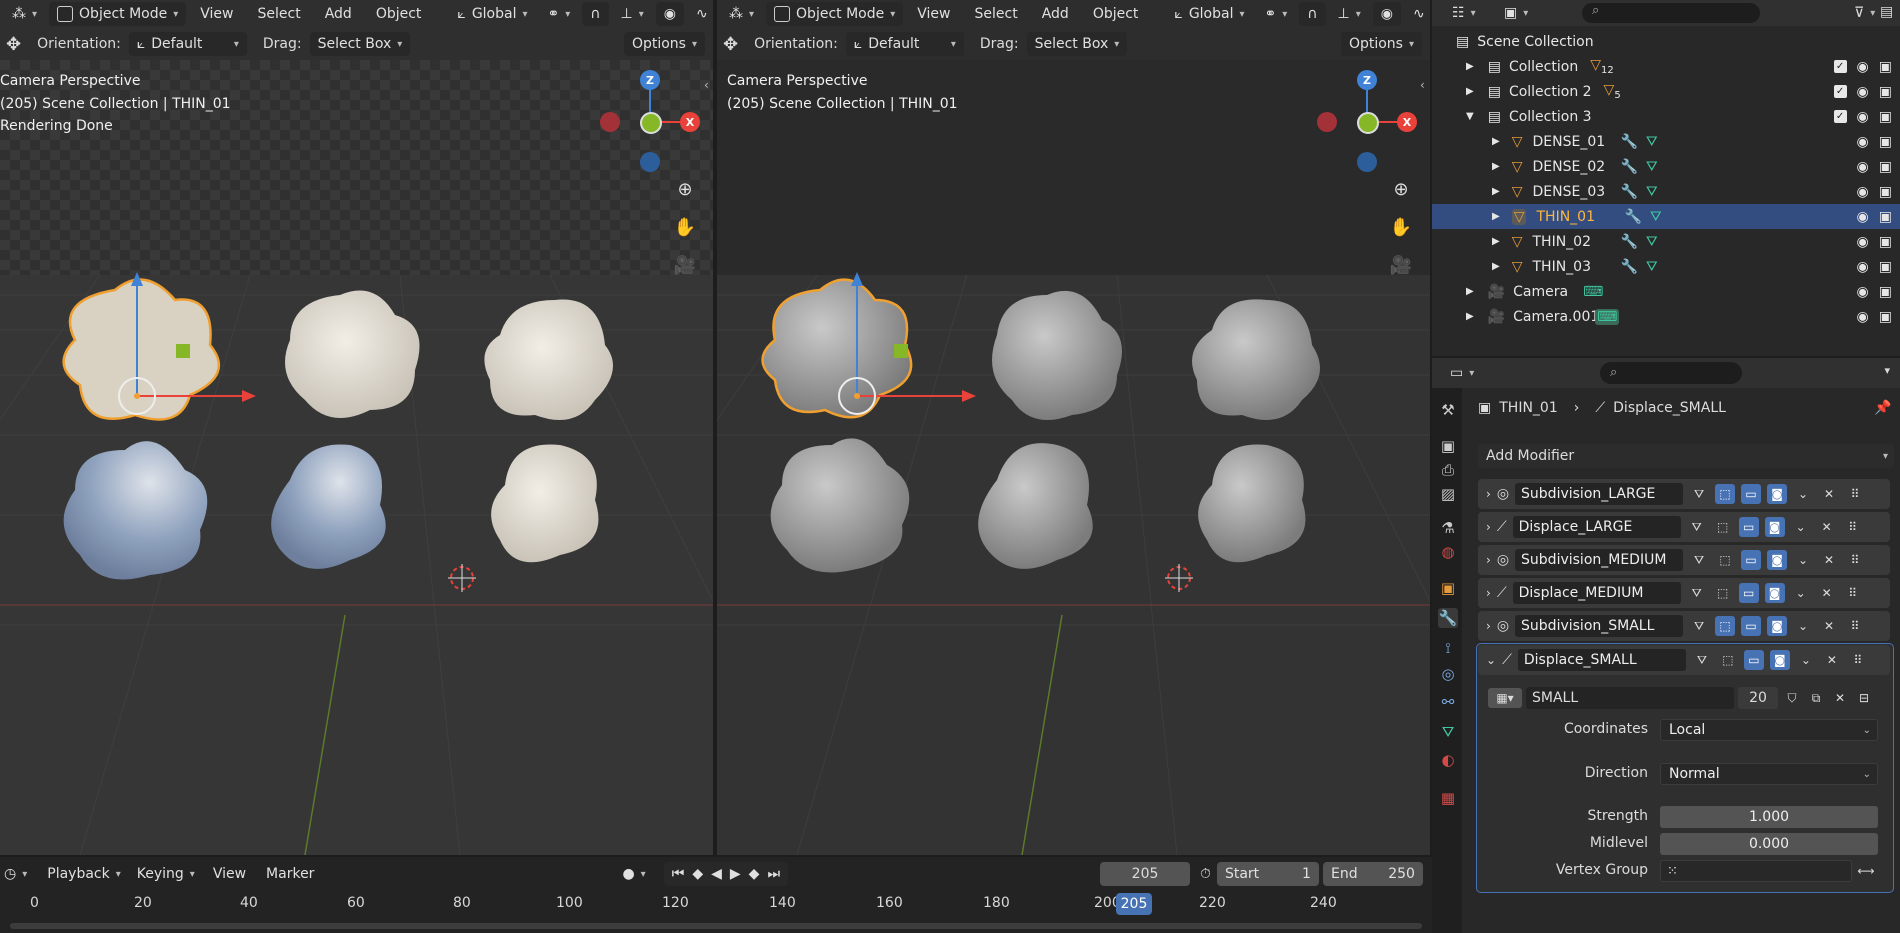 This screenshot has height=933, width=1900. What do you see at coordinates (1488, 560) in the screenshot?
I see `expand-chevron-icon: ›` at bounding box center [1488, 560].